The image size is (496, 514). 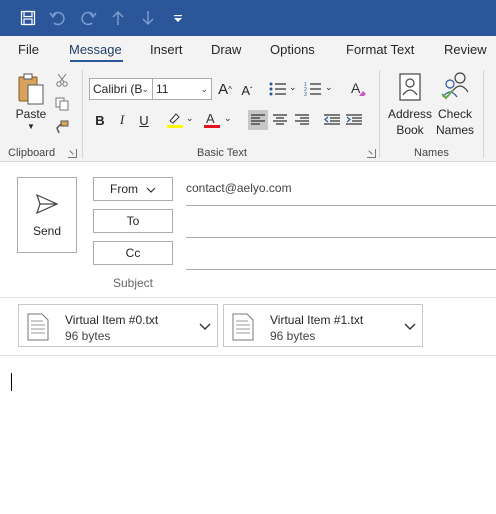 I want to click on attachment-name: Virtual Item #0.txt, so click(x=112, y=320).